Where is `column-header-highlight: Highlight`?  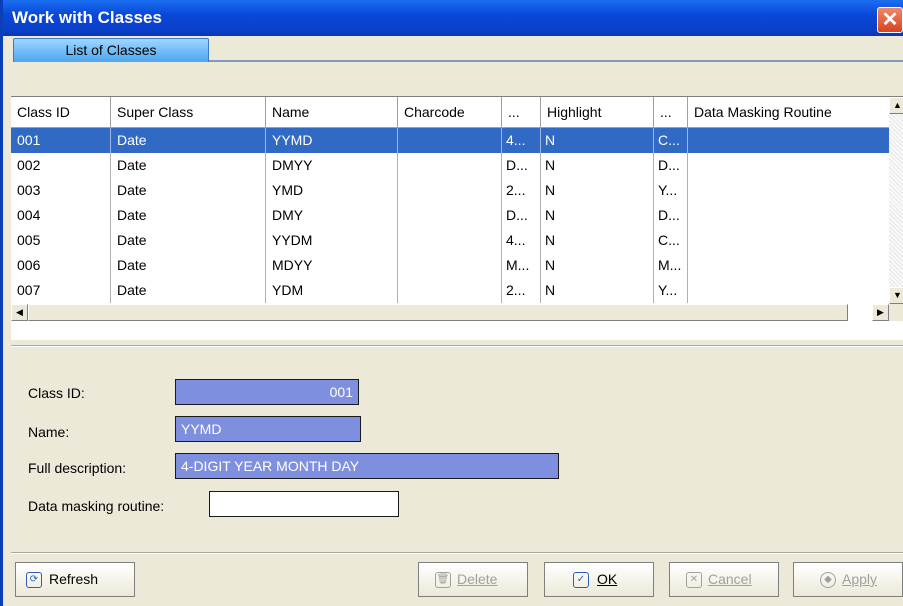
column-header-highlight: Highlight is located at coordinates (597, 112).